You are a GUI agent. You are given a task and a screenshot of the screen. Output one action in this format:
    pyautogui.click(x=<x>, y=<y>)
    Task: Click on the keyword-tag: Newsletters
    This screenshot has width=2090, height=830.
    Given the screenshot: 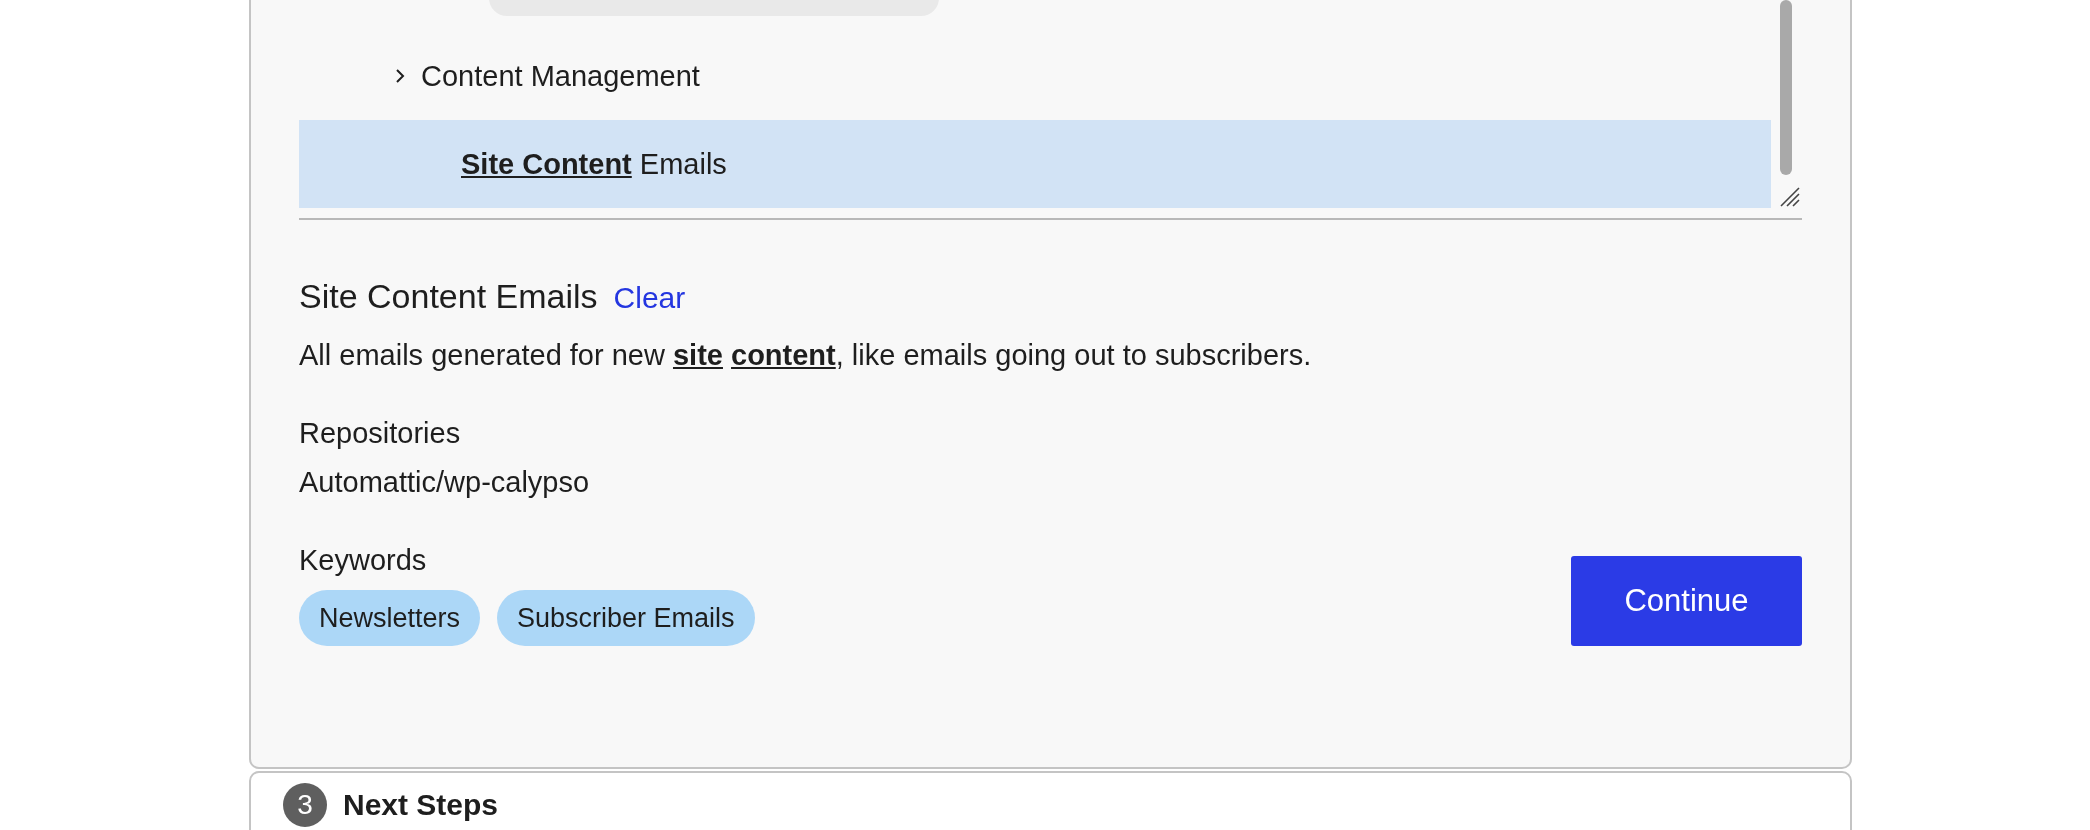 What is the action you would take?
    pyautogui.click(x=390, y=618)
    